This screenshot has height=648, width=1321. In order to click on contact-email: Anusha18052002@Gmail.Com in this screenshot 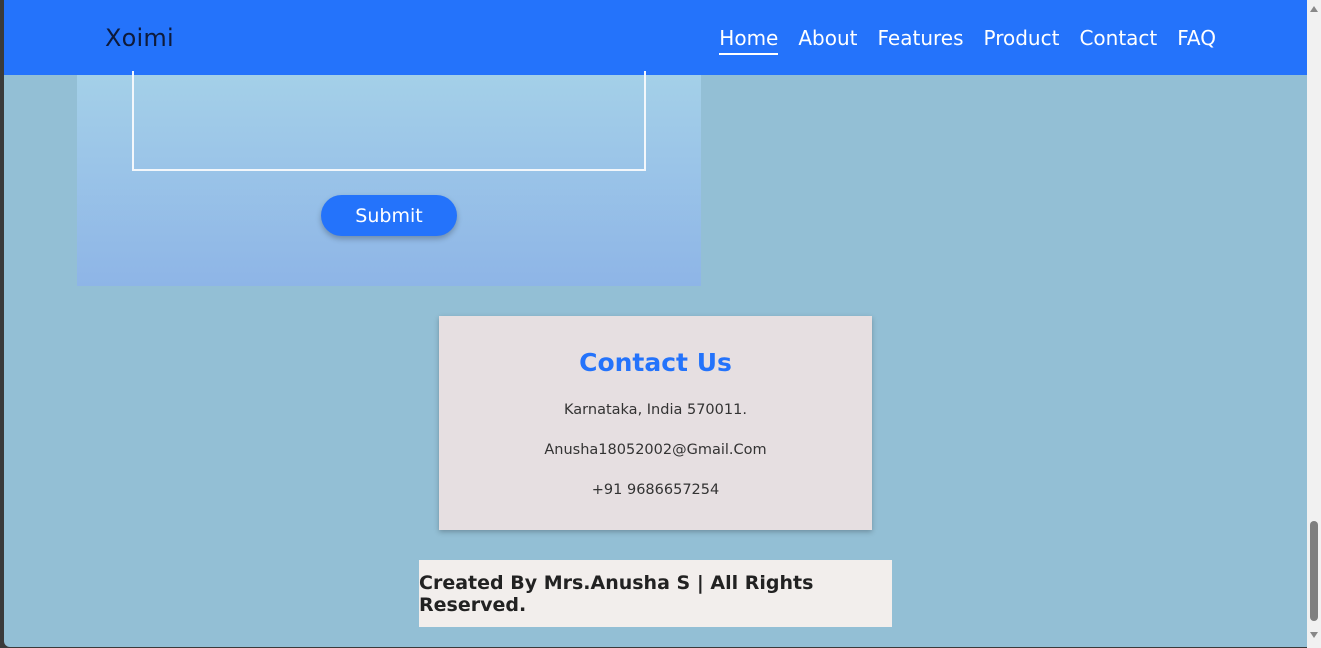, I will do `click(655, 450)`.